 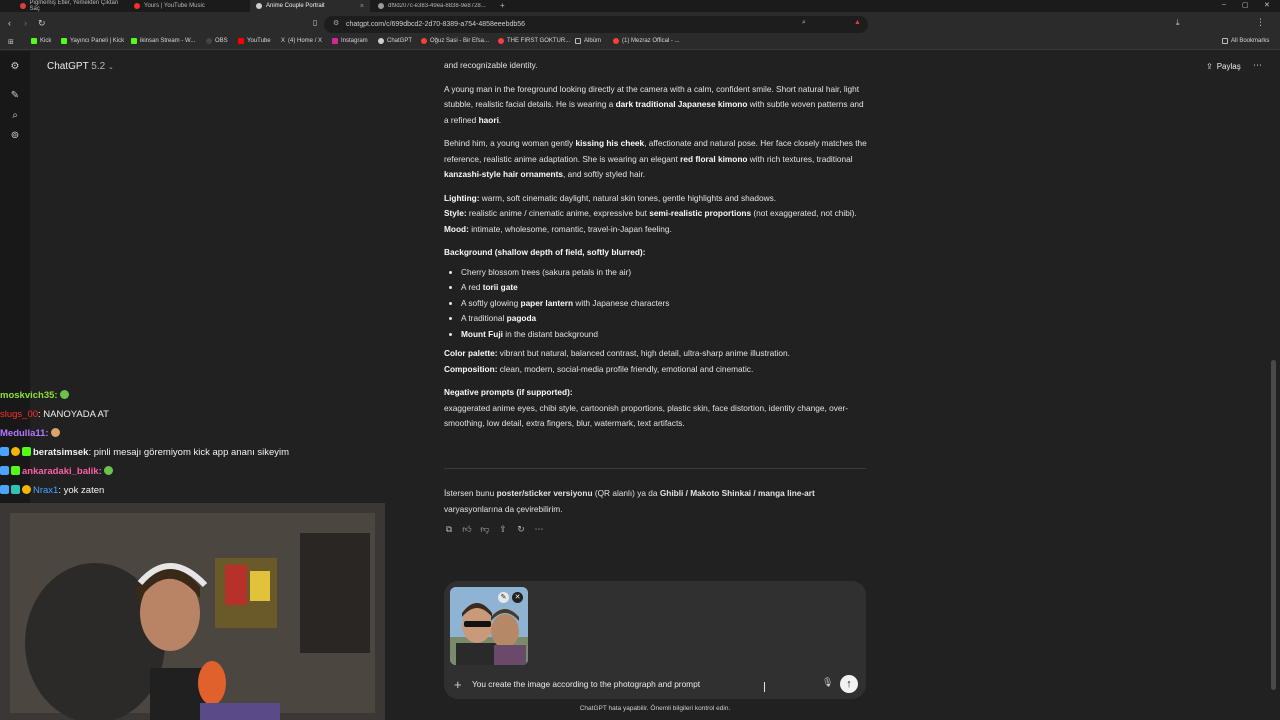 I want to click on share-label: Paylaş, so click(x=1228, y=66).